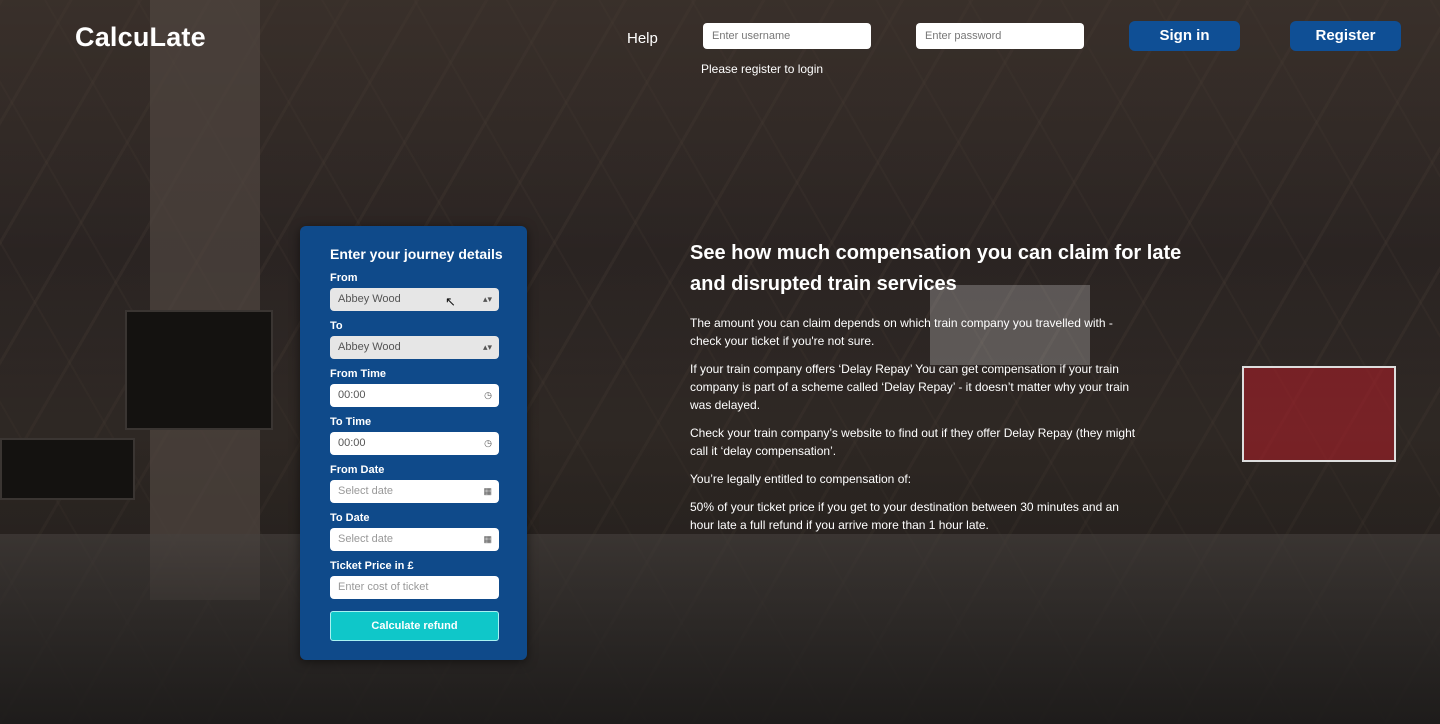 This screenshot has width=1440, height=724. I want to click on from-select: Abbey Wood ▴▾, so click(414, 299).